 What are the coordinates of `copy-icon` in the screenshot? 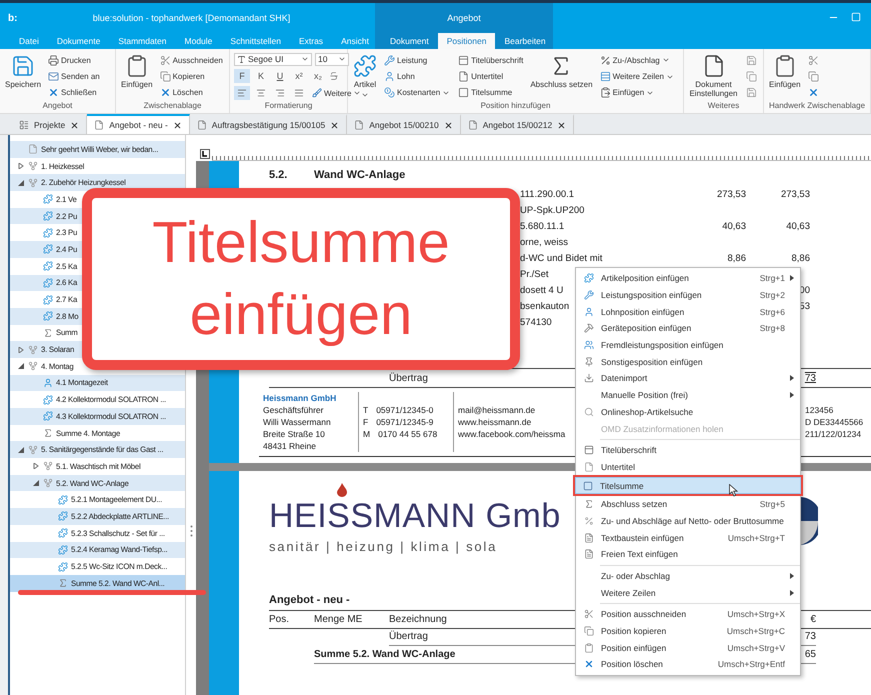 It's located at (814, 76).